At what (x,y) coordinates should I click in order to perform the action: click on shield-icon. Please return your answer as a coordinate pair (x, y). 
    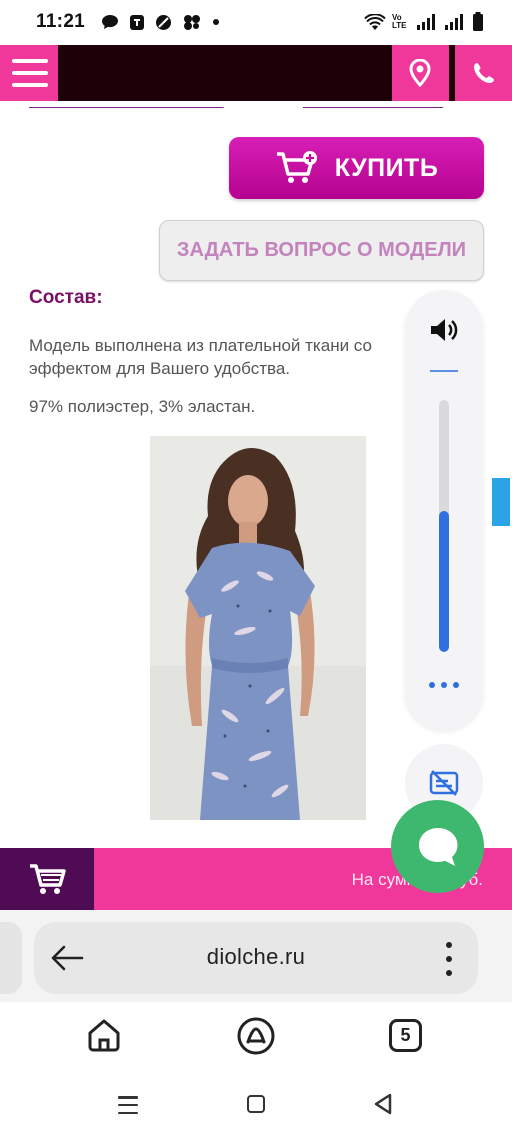
    Looking at the image, I should click on (137, 22).